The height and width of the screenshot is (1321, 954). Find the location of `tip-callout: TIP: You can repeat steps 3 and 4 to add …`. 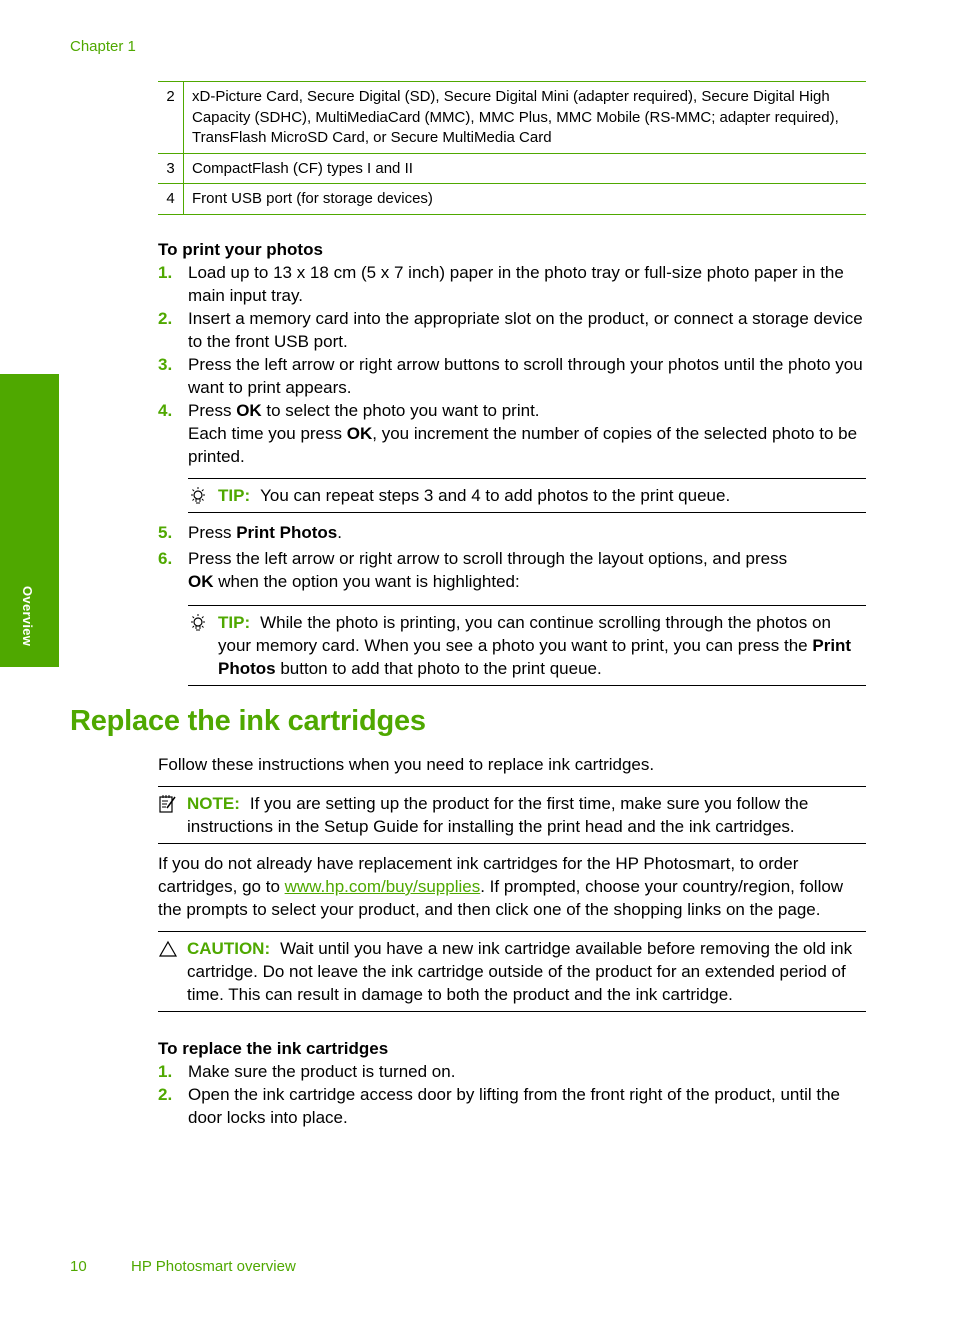

tip-callout: TIP: You can repeat steps 3 and 4 to add … is located at coordinates (527, 495).